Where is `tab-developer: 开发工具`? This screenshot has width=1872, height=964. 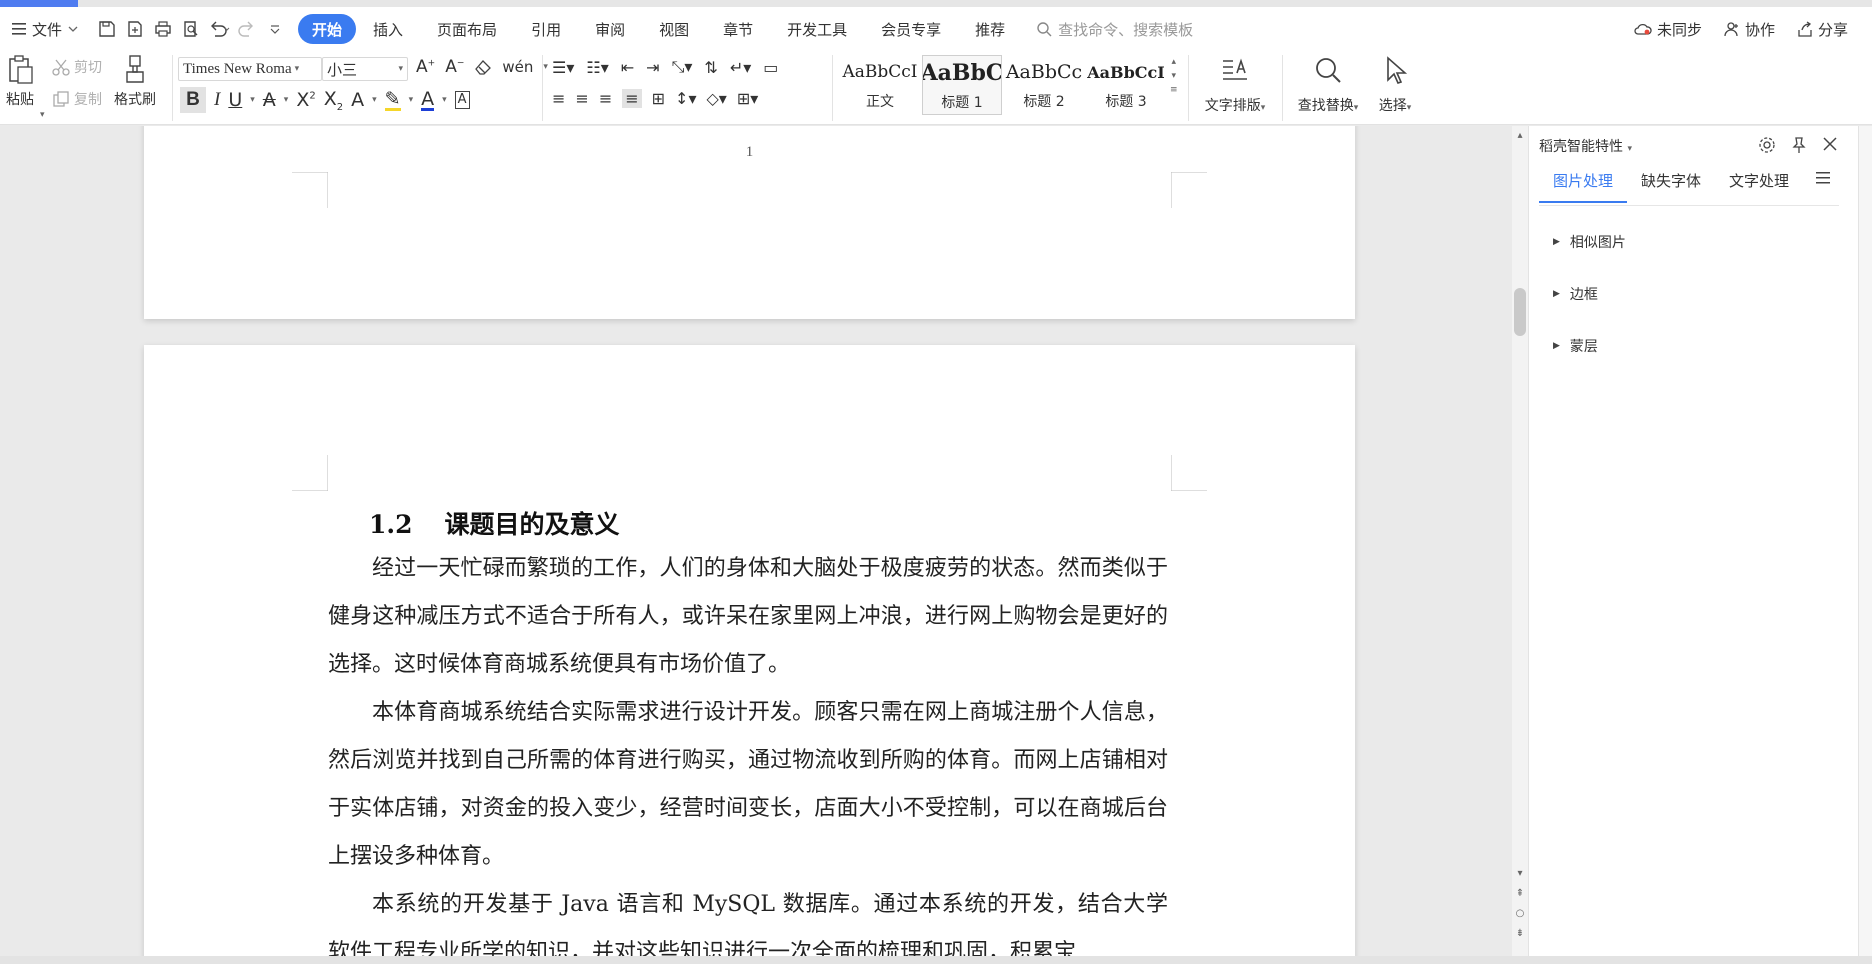
tab-developer: 开发工具 is located at coordinates (817, 29).